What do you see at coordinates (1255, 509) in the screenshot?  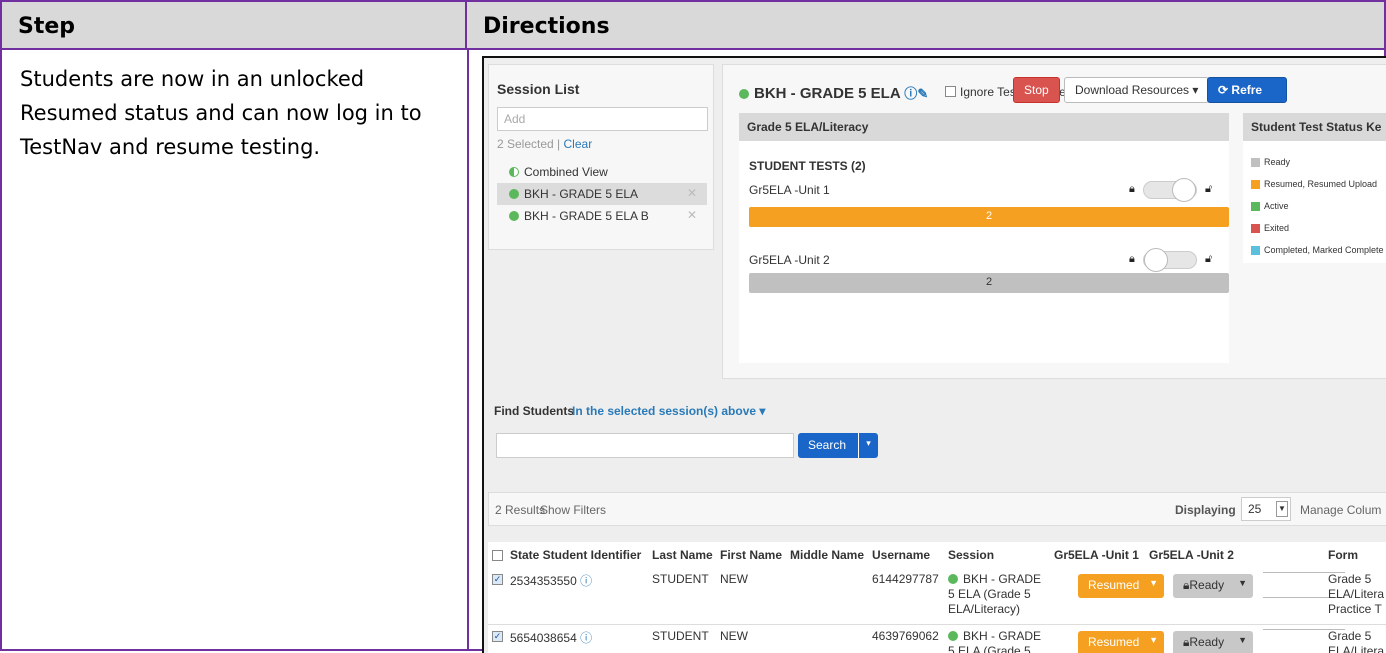 I see `page-size-value: 25` at bounding box center [1255, 509].